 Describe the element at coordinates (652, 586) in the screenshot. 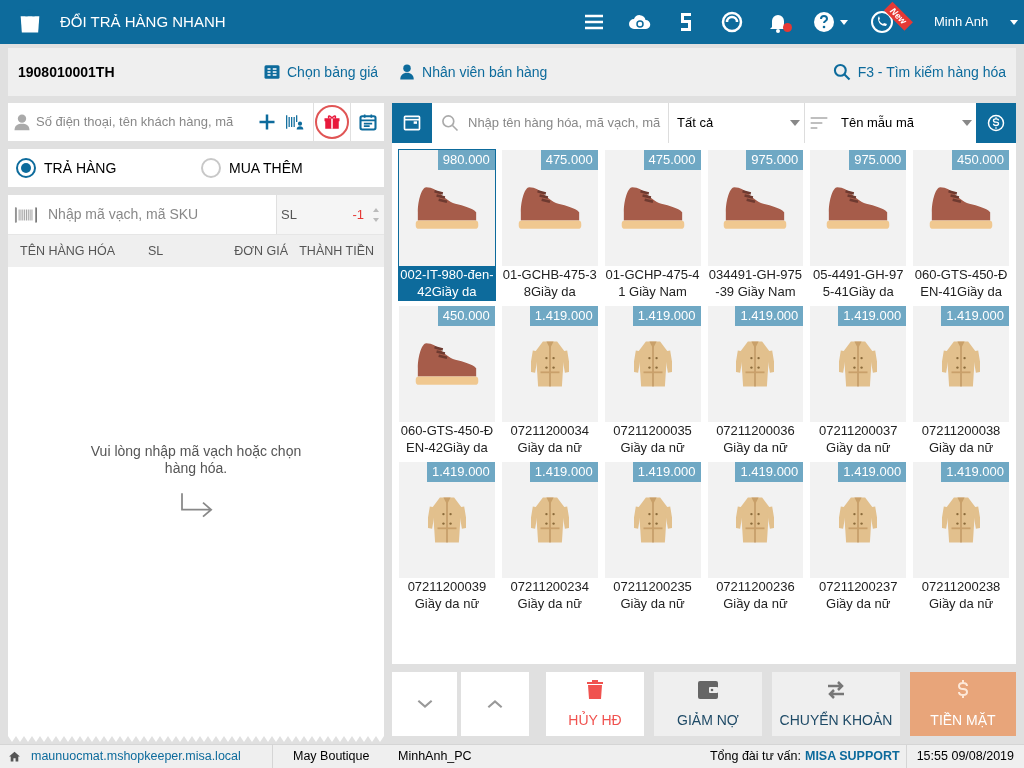

I see `product-name: 07211200235` at that location.